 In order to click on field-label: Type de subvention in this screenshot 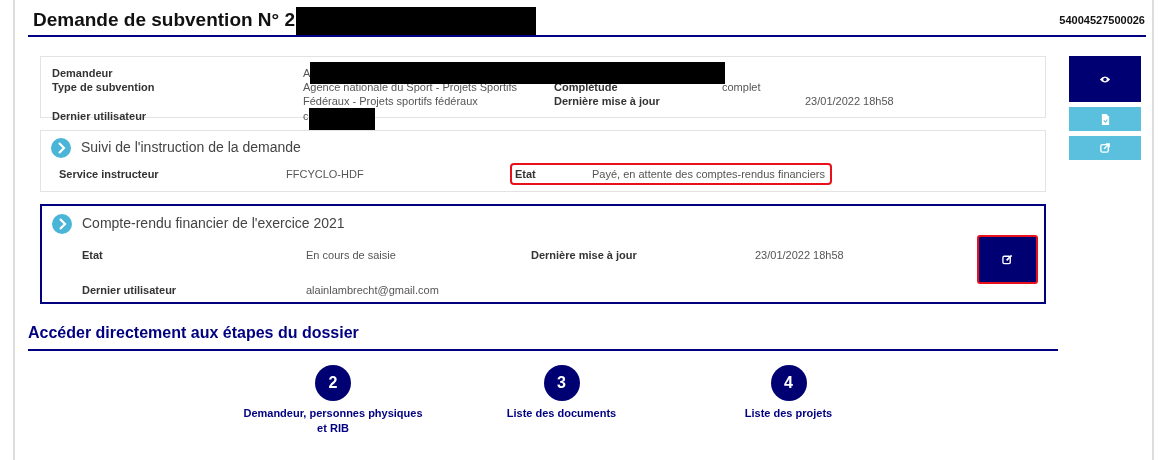, I will do `click(104, 87)`.